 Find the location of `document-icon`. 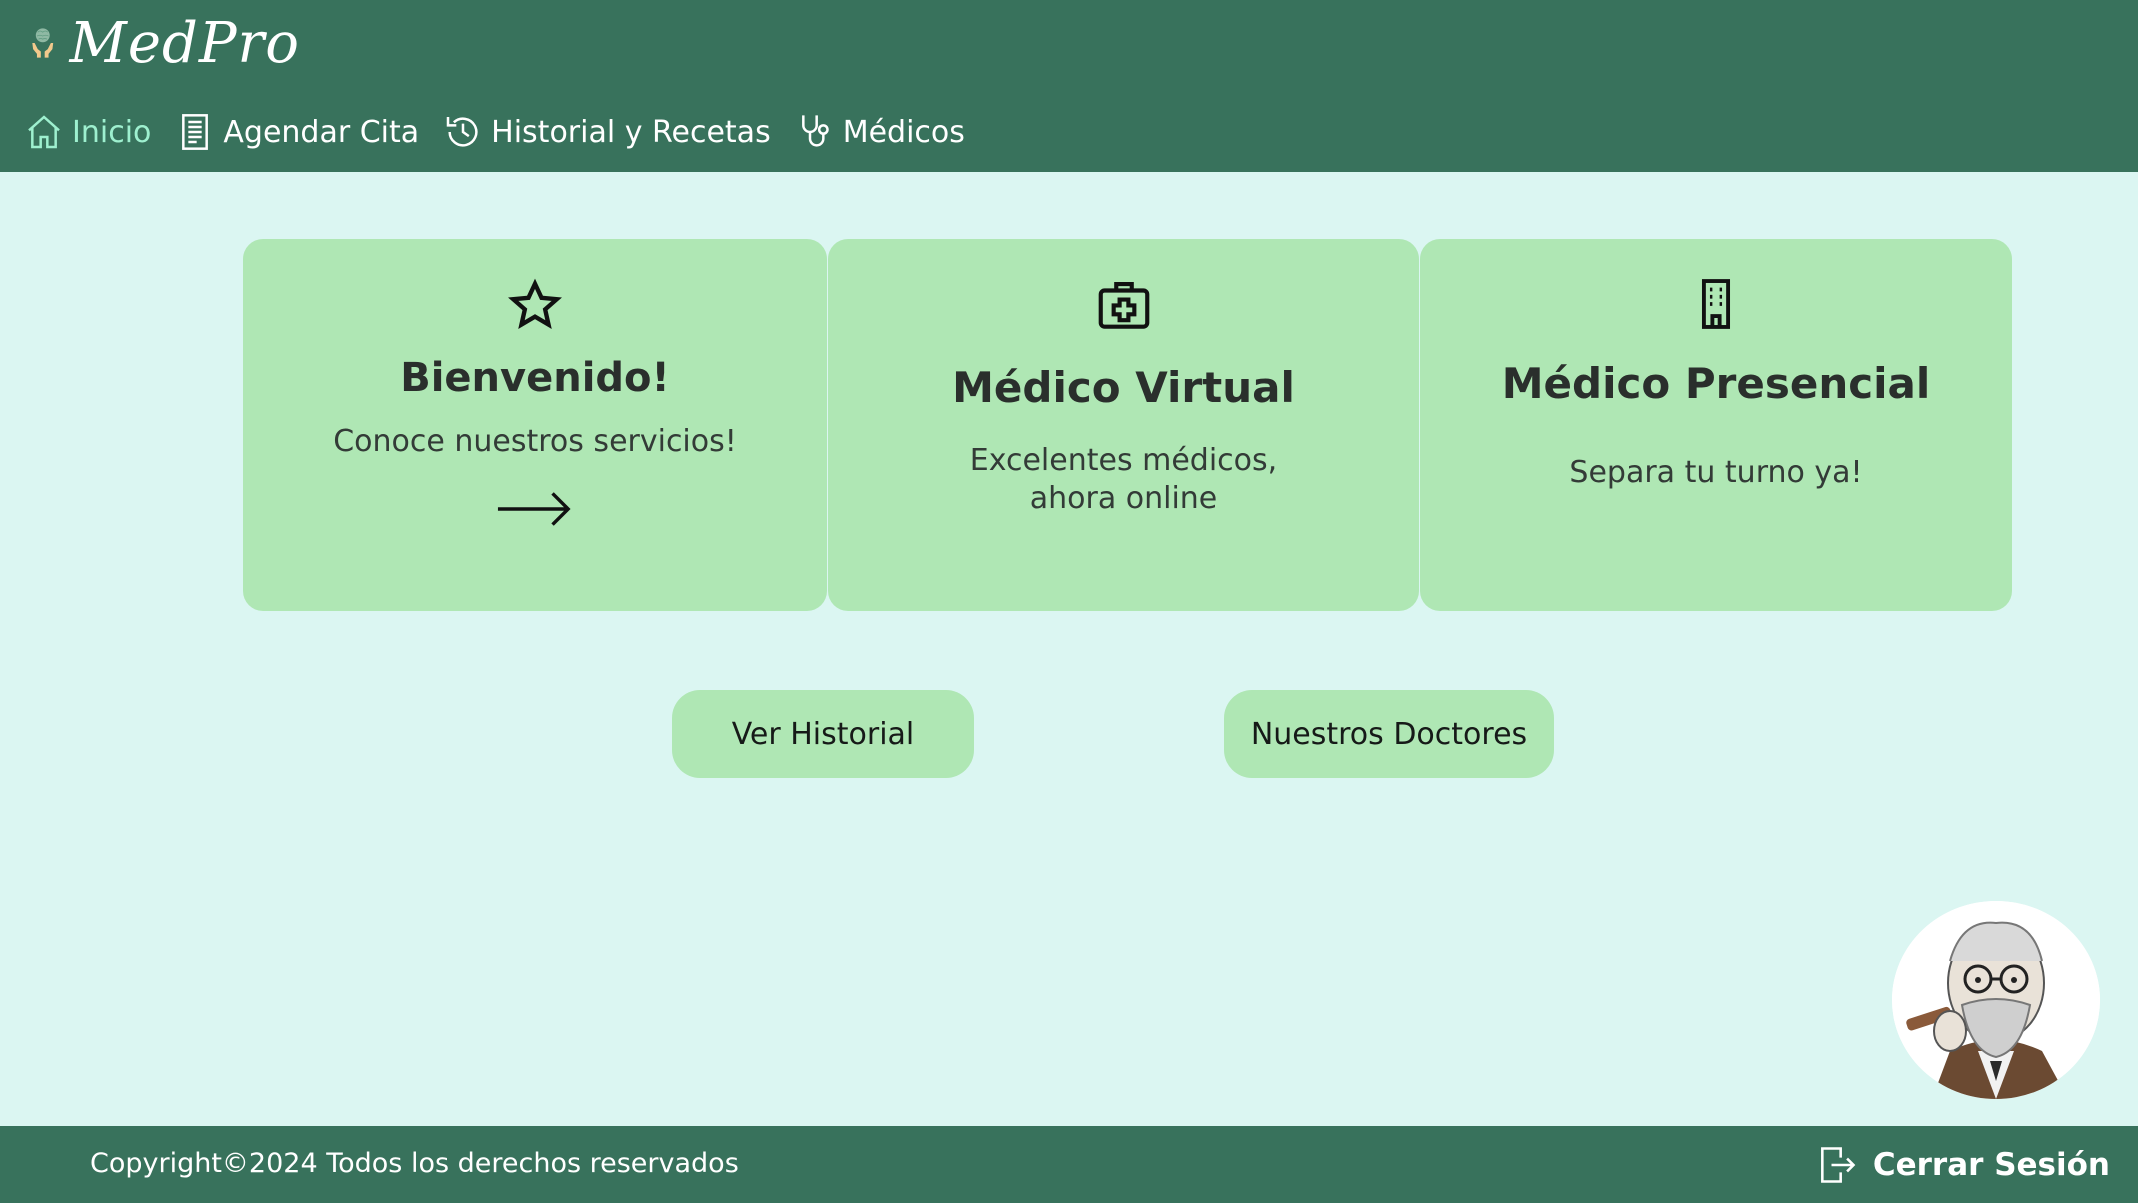

document-icon is located at coordinates (195, 132).